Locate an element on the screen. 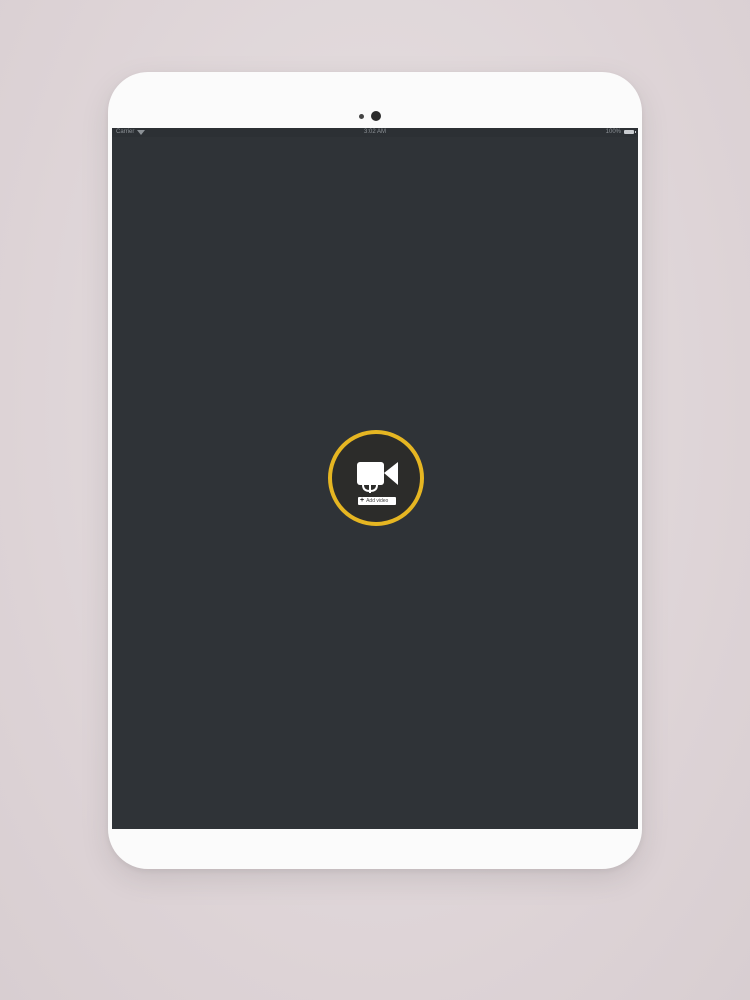  proximity-sensor is located at coordinates (361, 116).